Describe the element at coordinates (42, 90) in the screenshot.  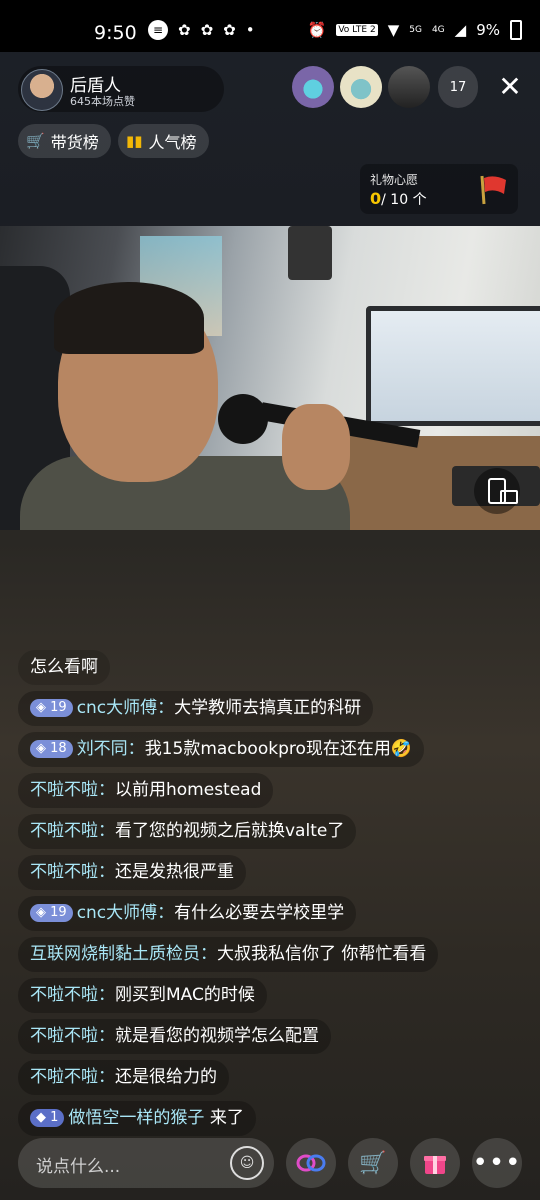
I see `avatar` at that location.